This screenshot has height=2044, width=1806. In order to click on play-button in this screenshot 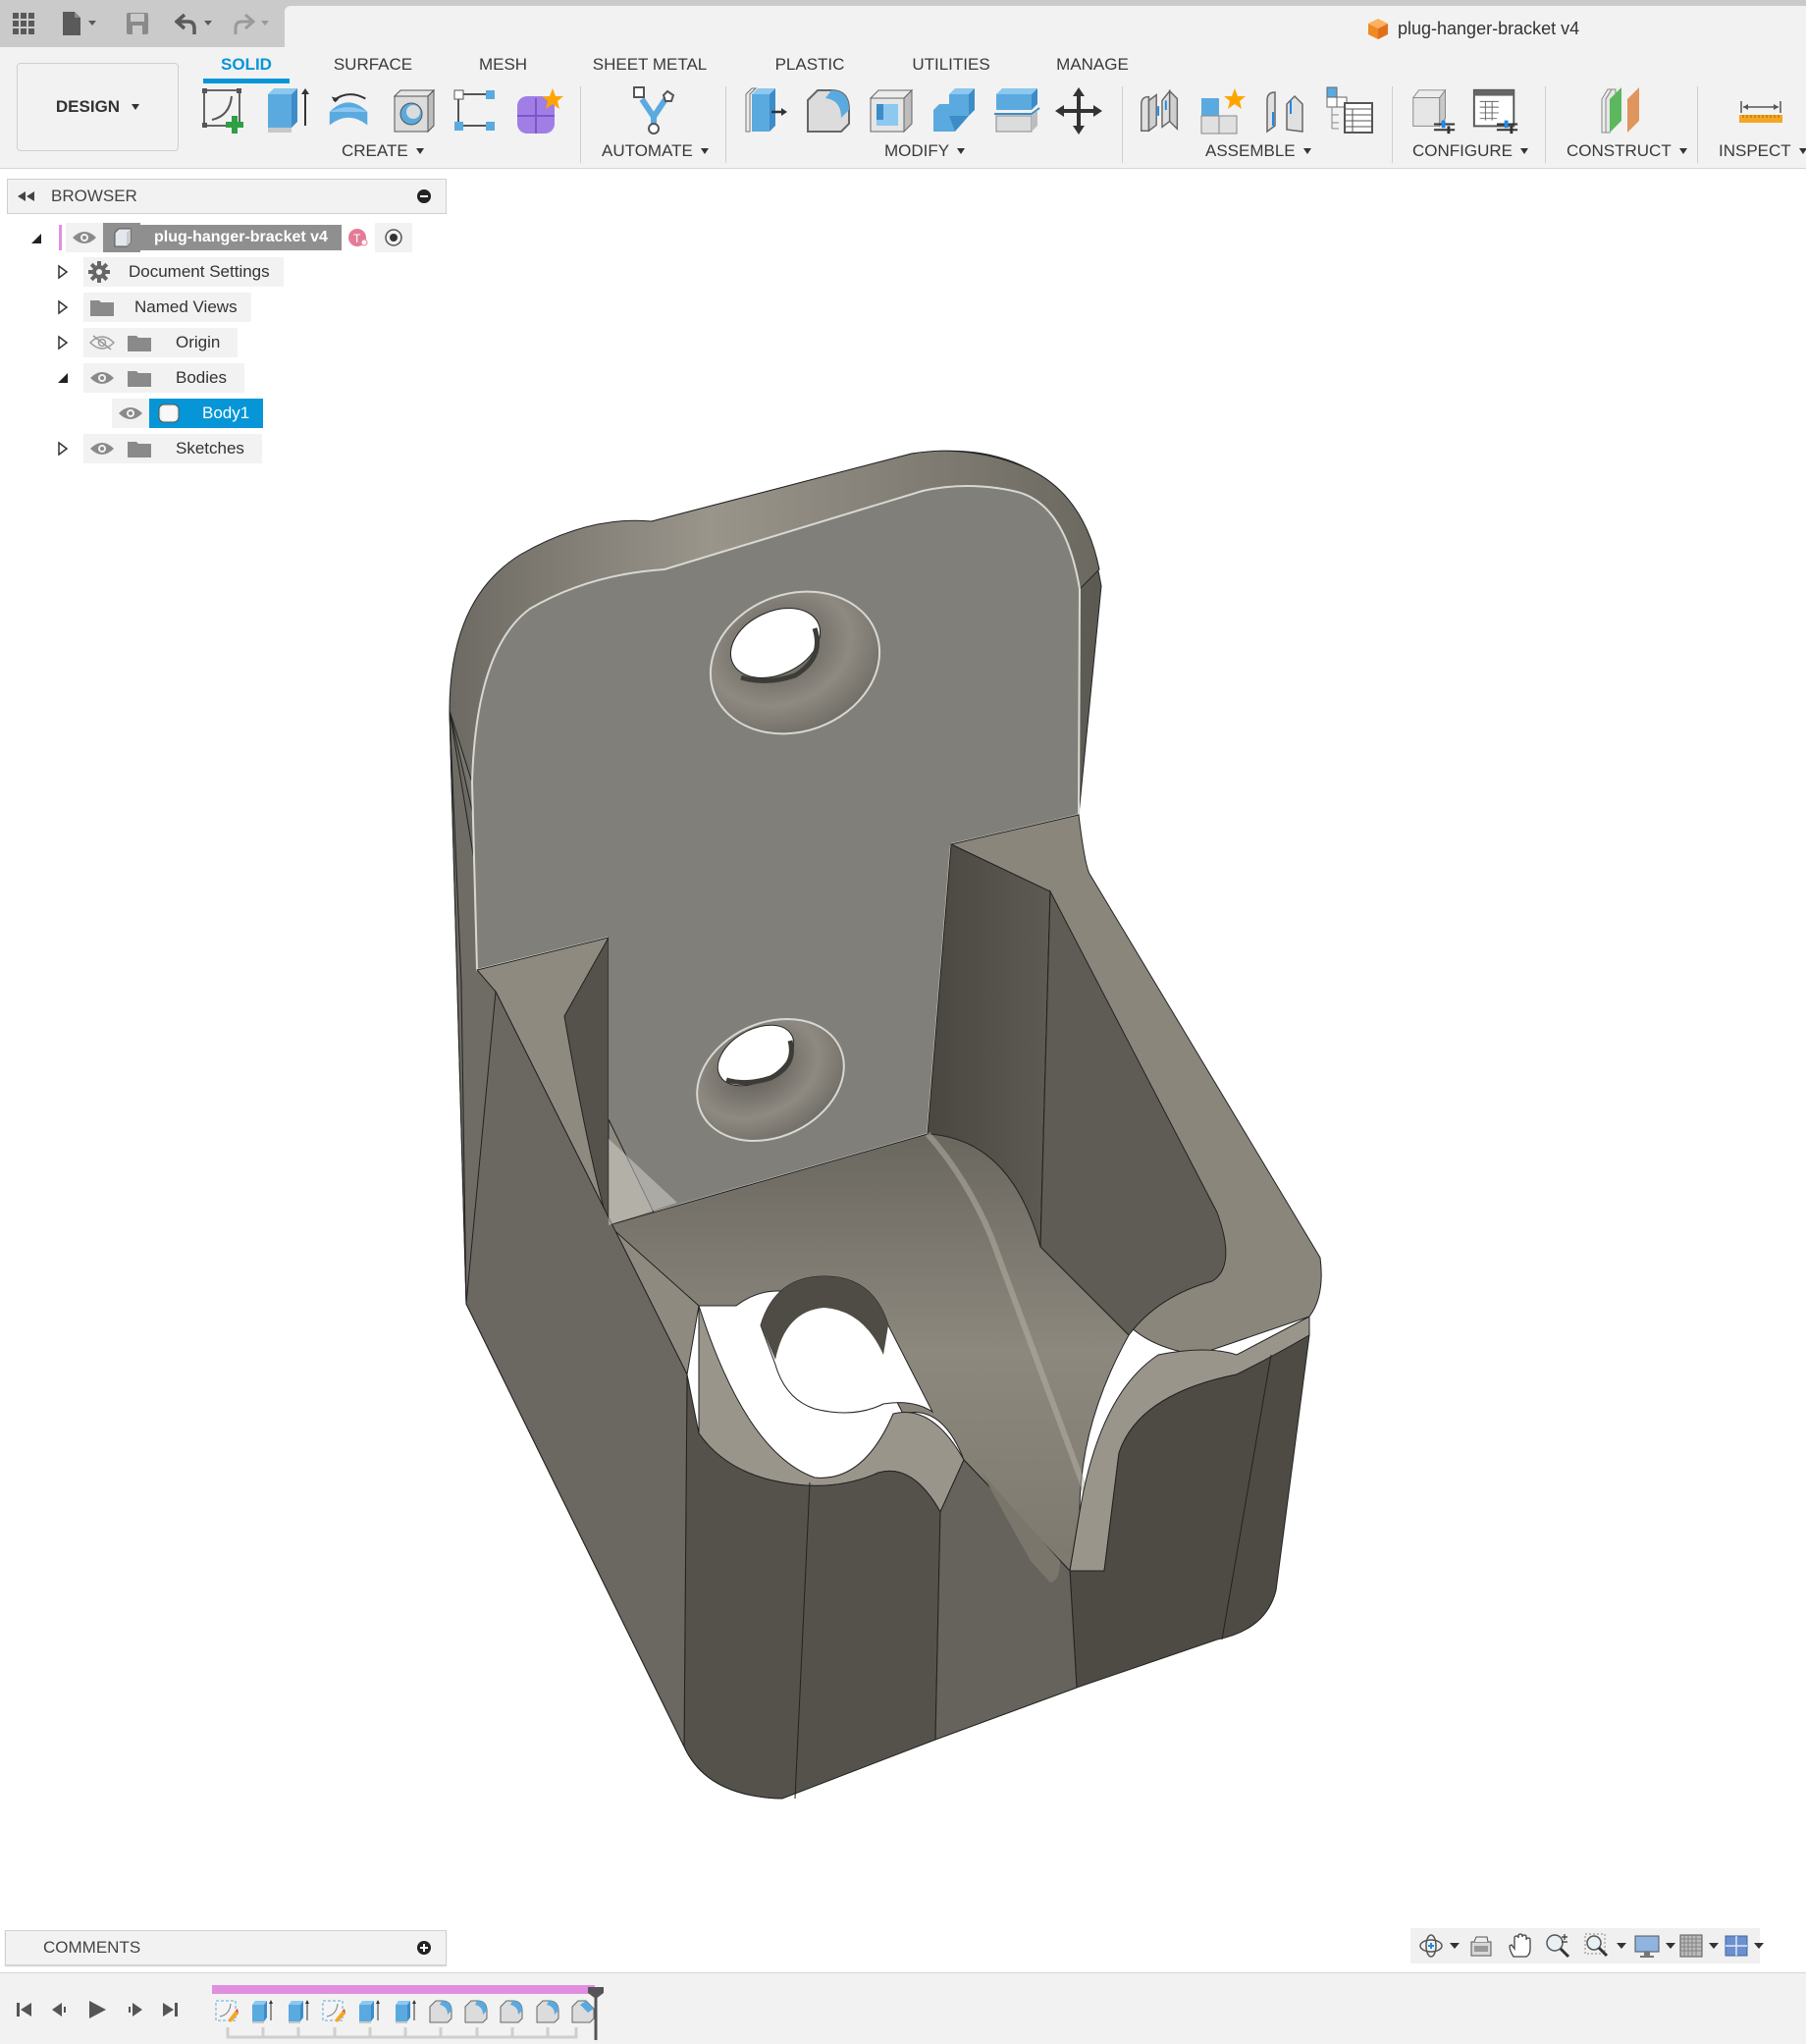, I will do `click(97, 2009)`.